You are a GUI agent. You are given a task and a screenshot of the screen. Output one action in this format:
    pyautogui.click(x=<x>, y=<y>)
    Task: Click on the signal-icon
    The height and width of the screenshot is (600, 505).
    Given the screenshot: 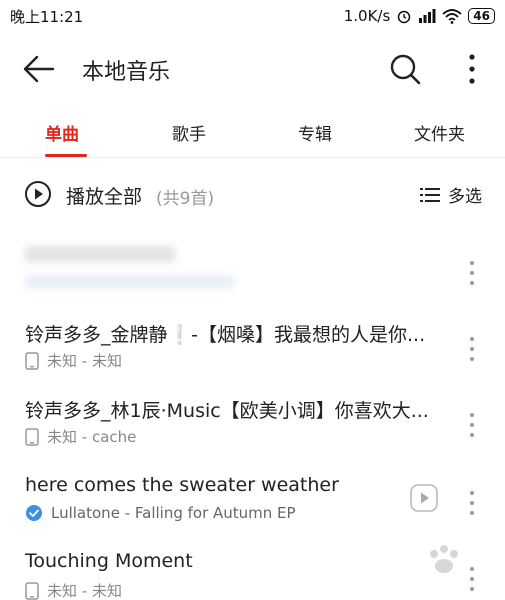 What is the action you would take?
    pyautogui.click(x=427, y=16)
    